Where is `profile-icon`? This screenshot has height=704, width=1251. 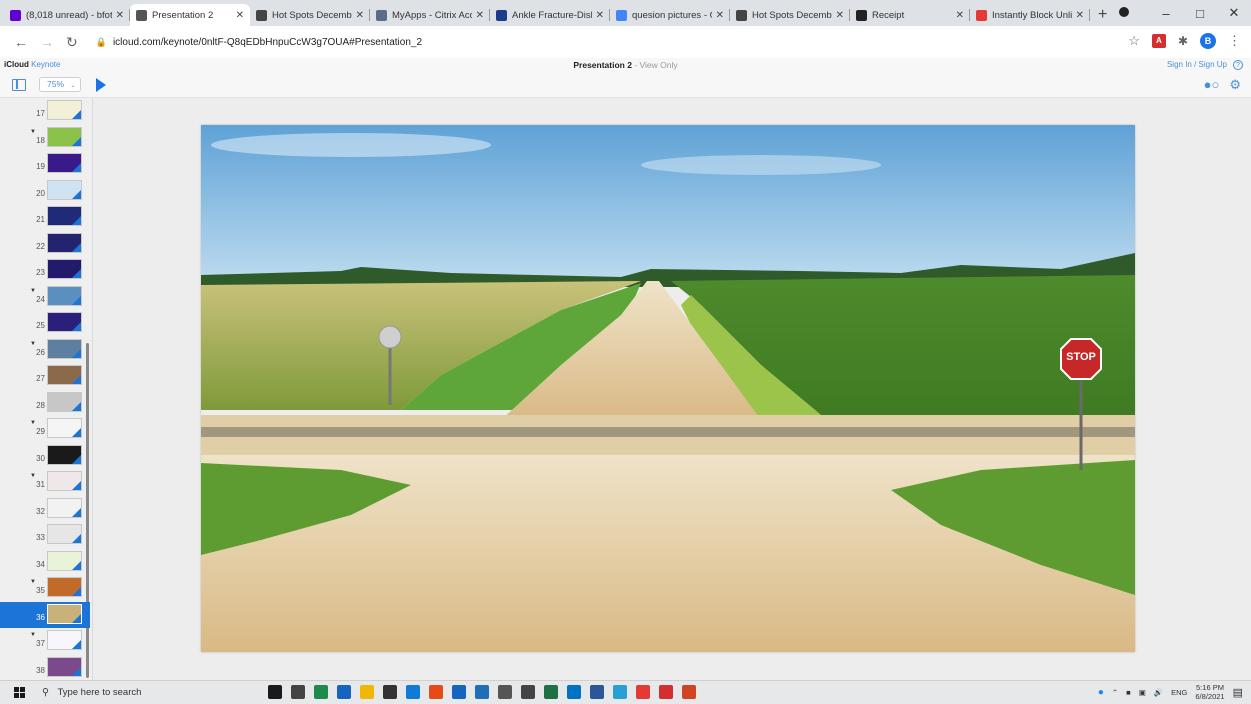
profile-icon is located at coordinates (1124, 12).